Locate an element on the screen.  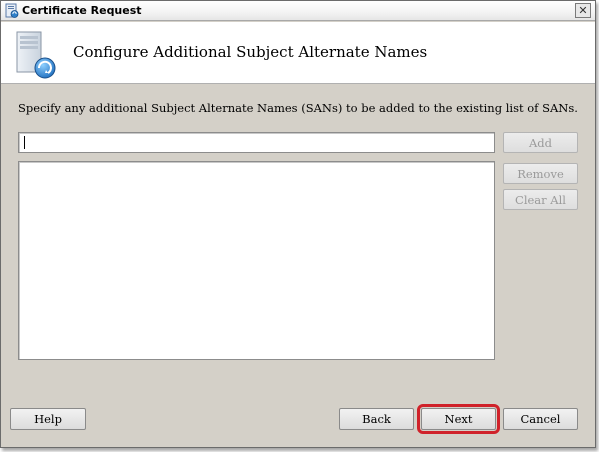
text-caret is located at coordinates (24, 142).